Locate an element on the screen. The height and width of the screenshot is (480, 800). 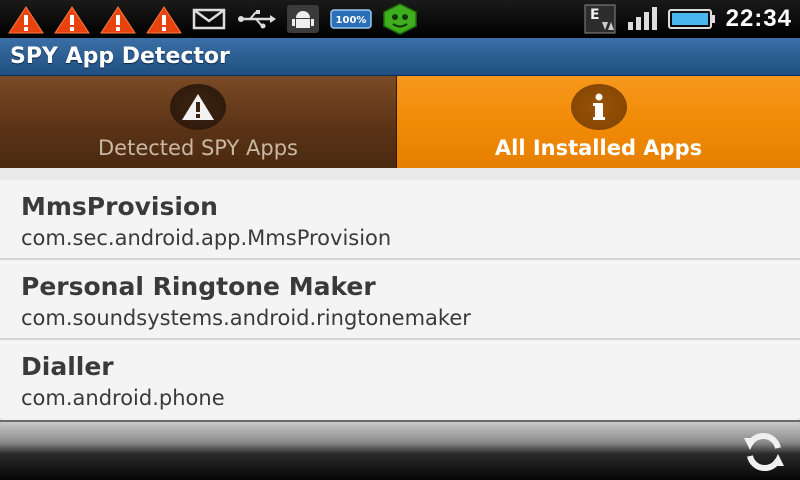
notification-icons: 100% is located at coordinates (213, 19).